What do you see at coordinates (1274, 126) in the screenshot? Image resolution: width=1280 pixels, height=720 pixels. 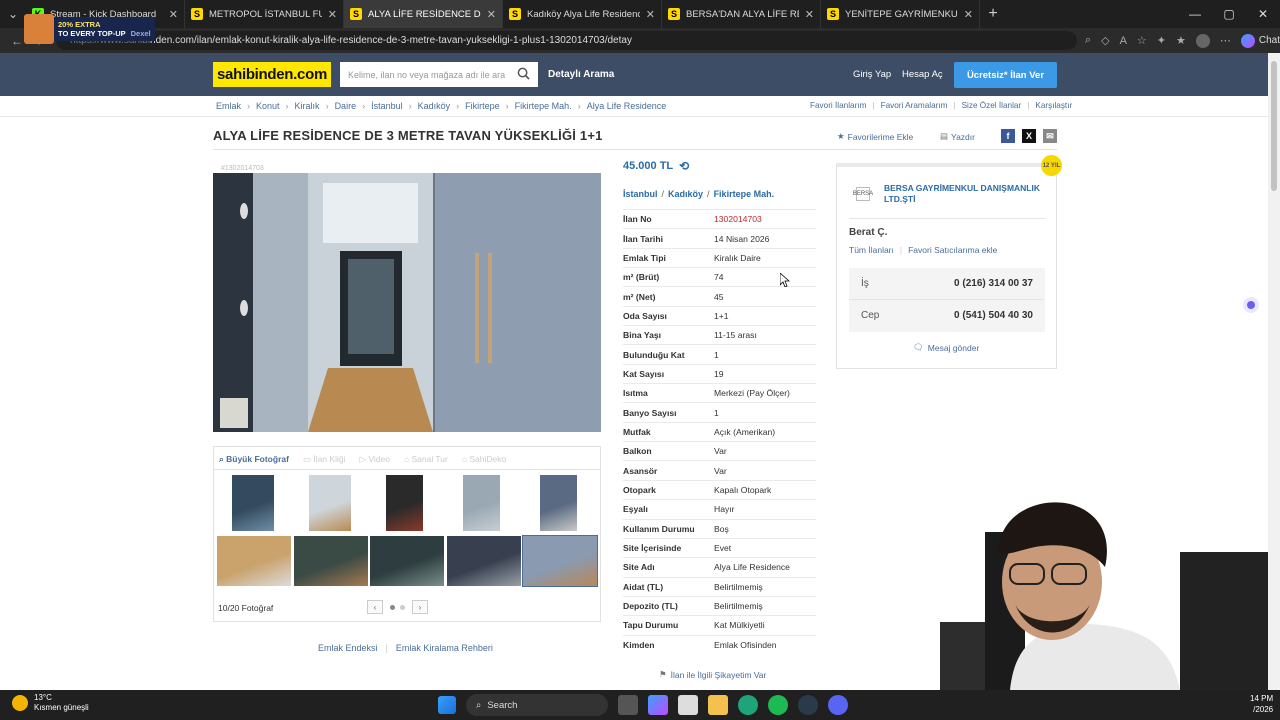 I see `scrollbar-thumb` at bounding box center [1274, 126].